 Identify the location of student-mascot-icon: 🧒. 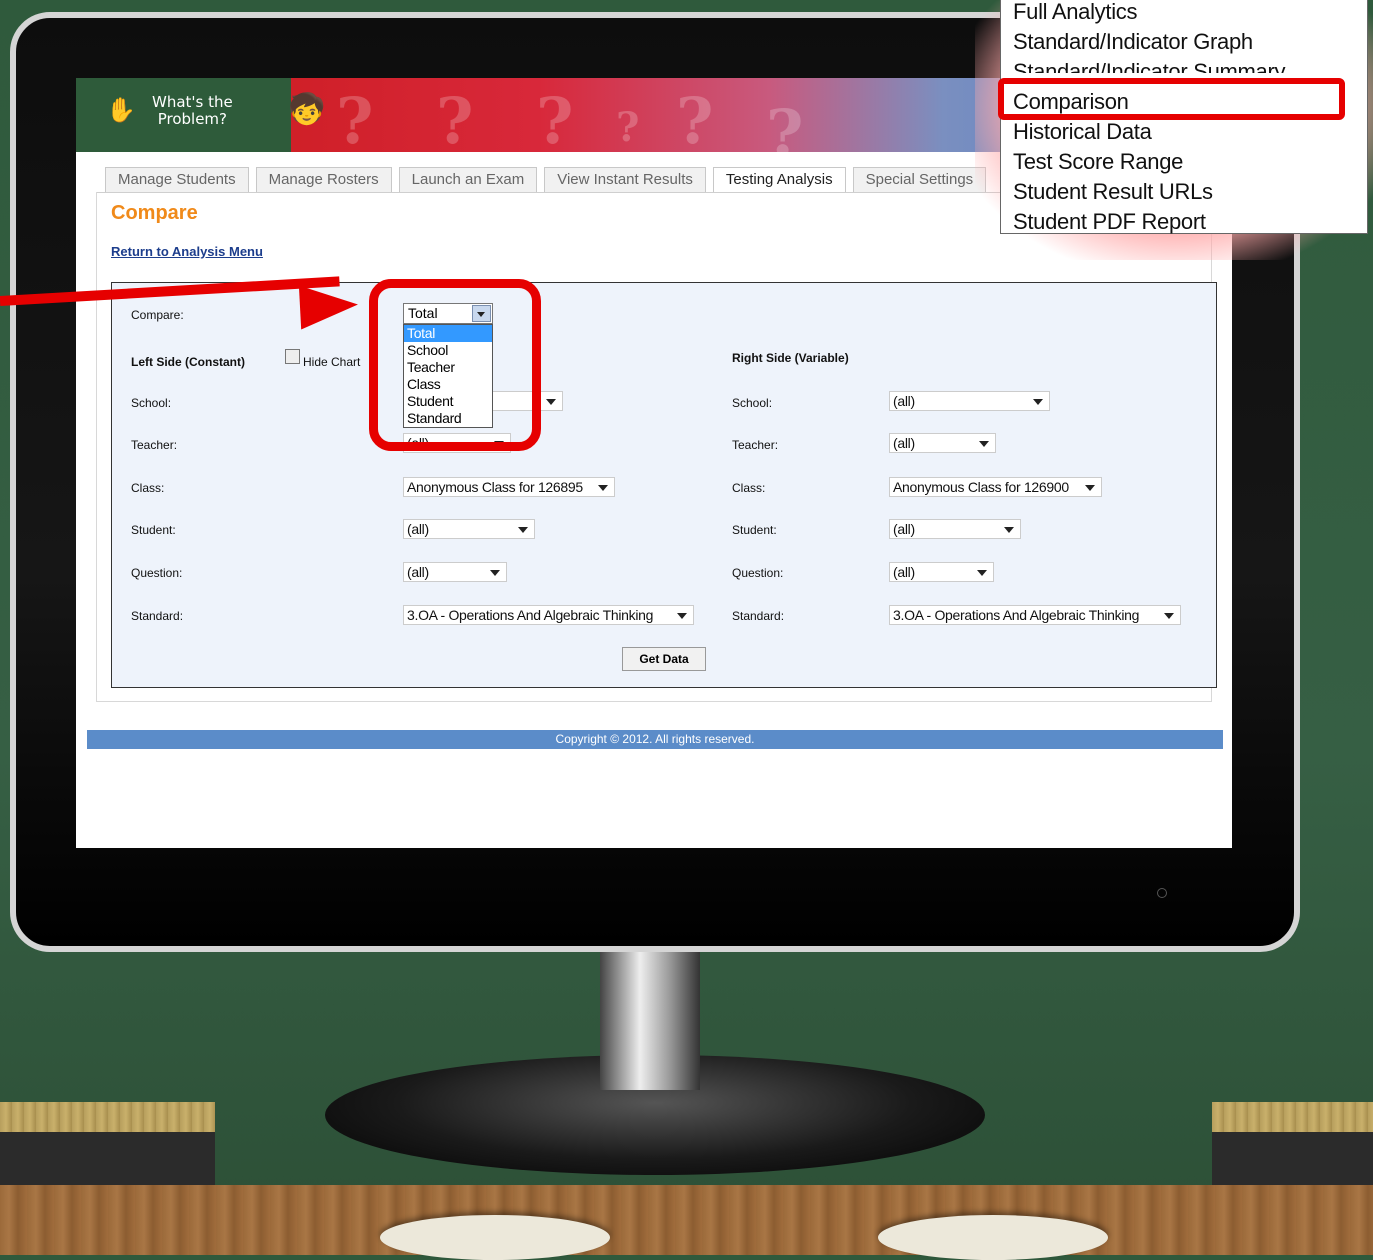
(307, 109).